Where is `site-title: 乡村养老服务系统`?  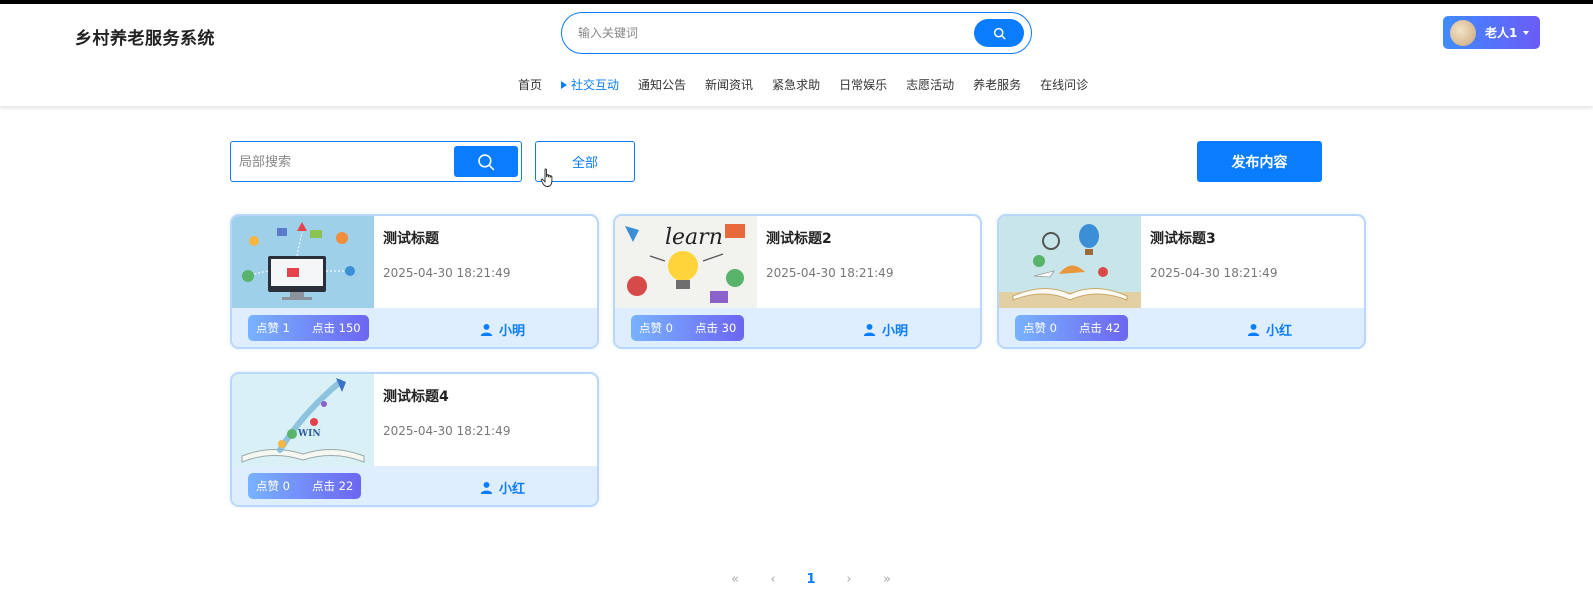 site-title: 乡村养老服务系统 is located at coordinates (145, 39).